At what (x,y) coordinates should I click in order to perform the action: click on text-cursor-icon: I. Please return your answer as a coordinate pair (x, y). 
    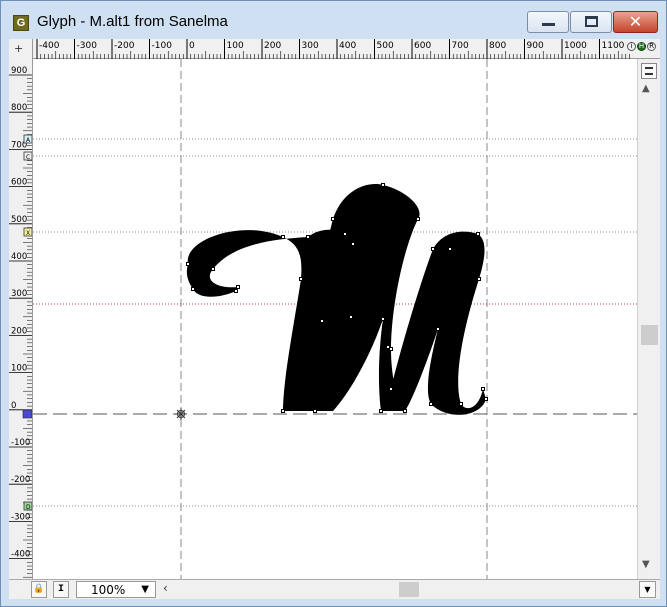
    Looking at the image, I should click on (60, 589).